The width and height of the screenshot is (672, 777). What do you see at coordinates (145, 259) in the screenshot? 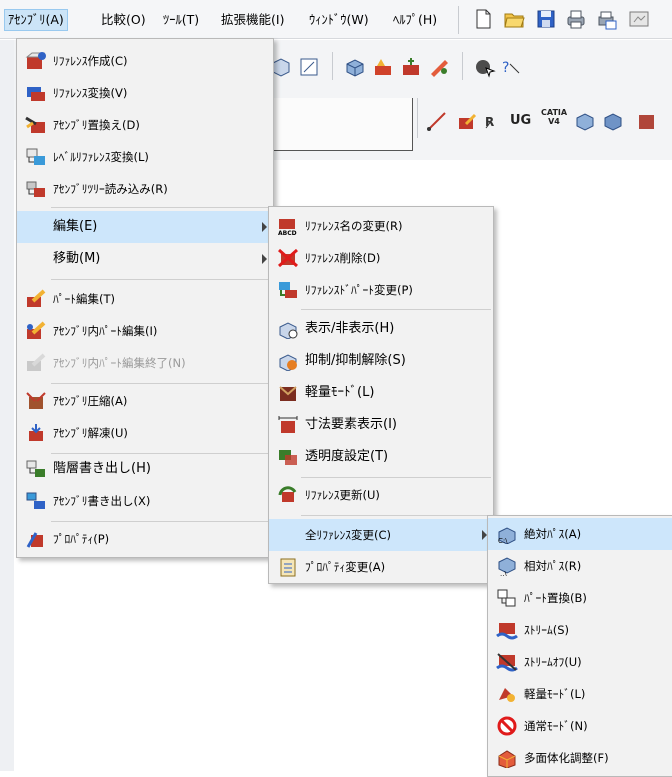
I see `menu-item-move: 移動(M)` at bounding box center [145, 259].